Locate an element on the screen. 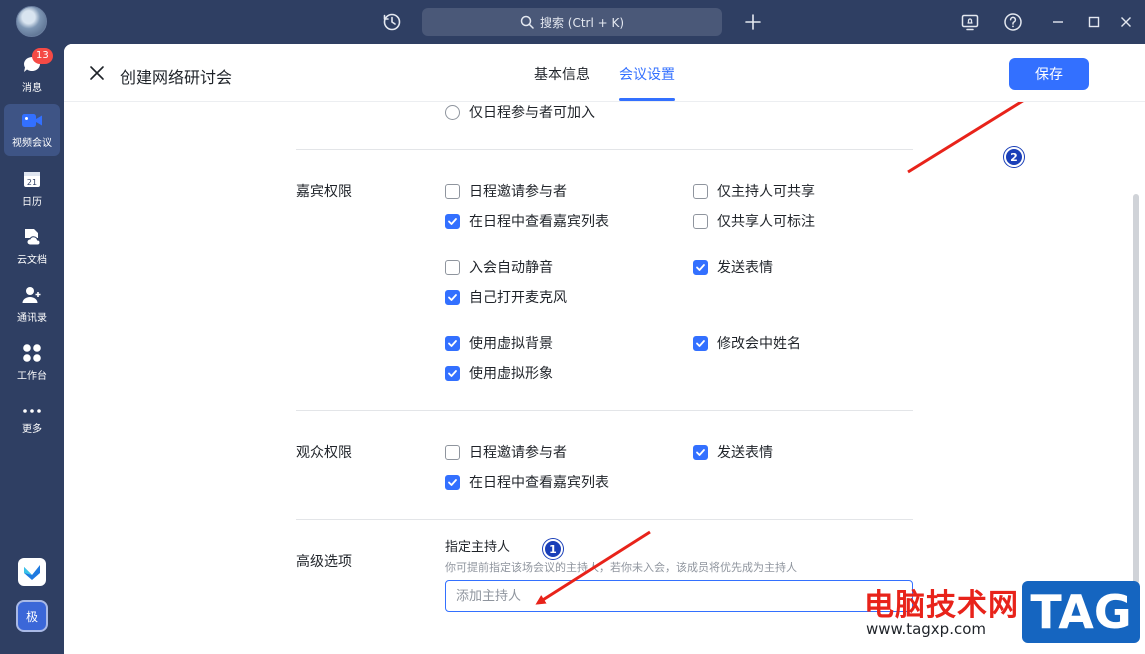  radio-schedule-participants-only: 仅日程参与者可加入 is located at coordinates (520, 112).